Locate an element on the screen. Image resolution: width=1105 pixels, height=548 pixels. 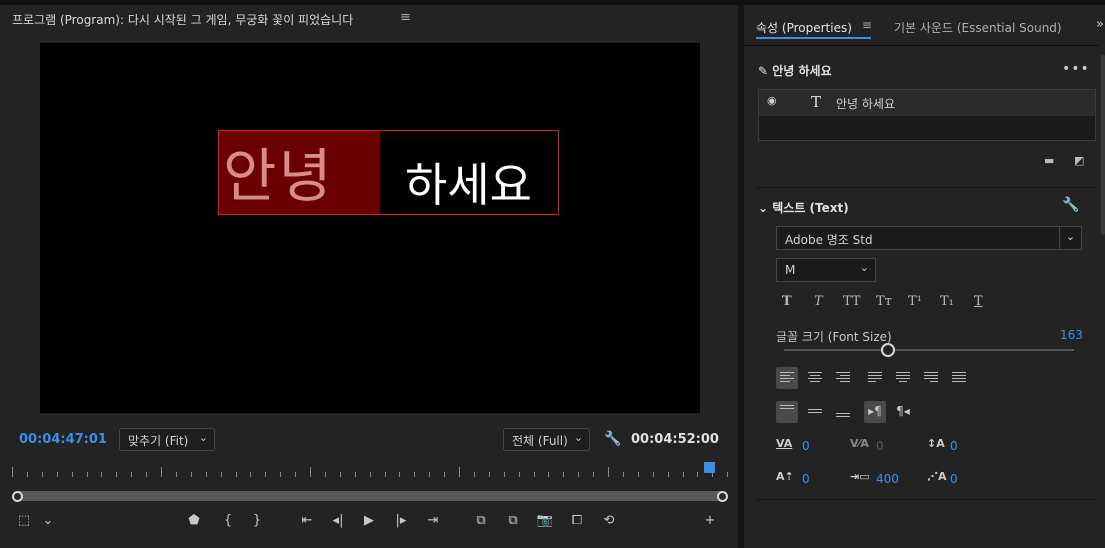
tab-width-value: 400 is located at coordinates (887, 479).